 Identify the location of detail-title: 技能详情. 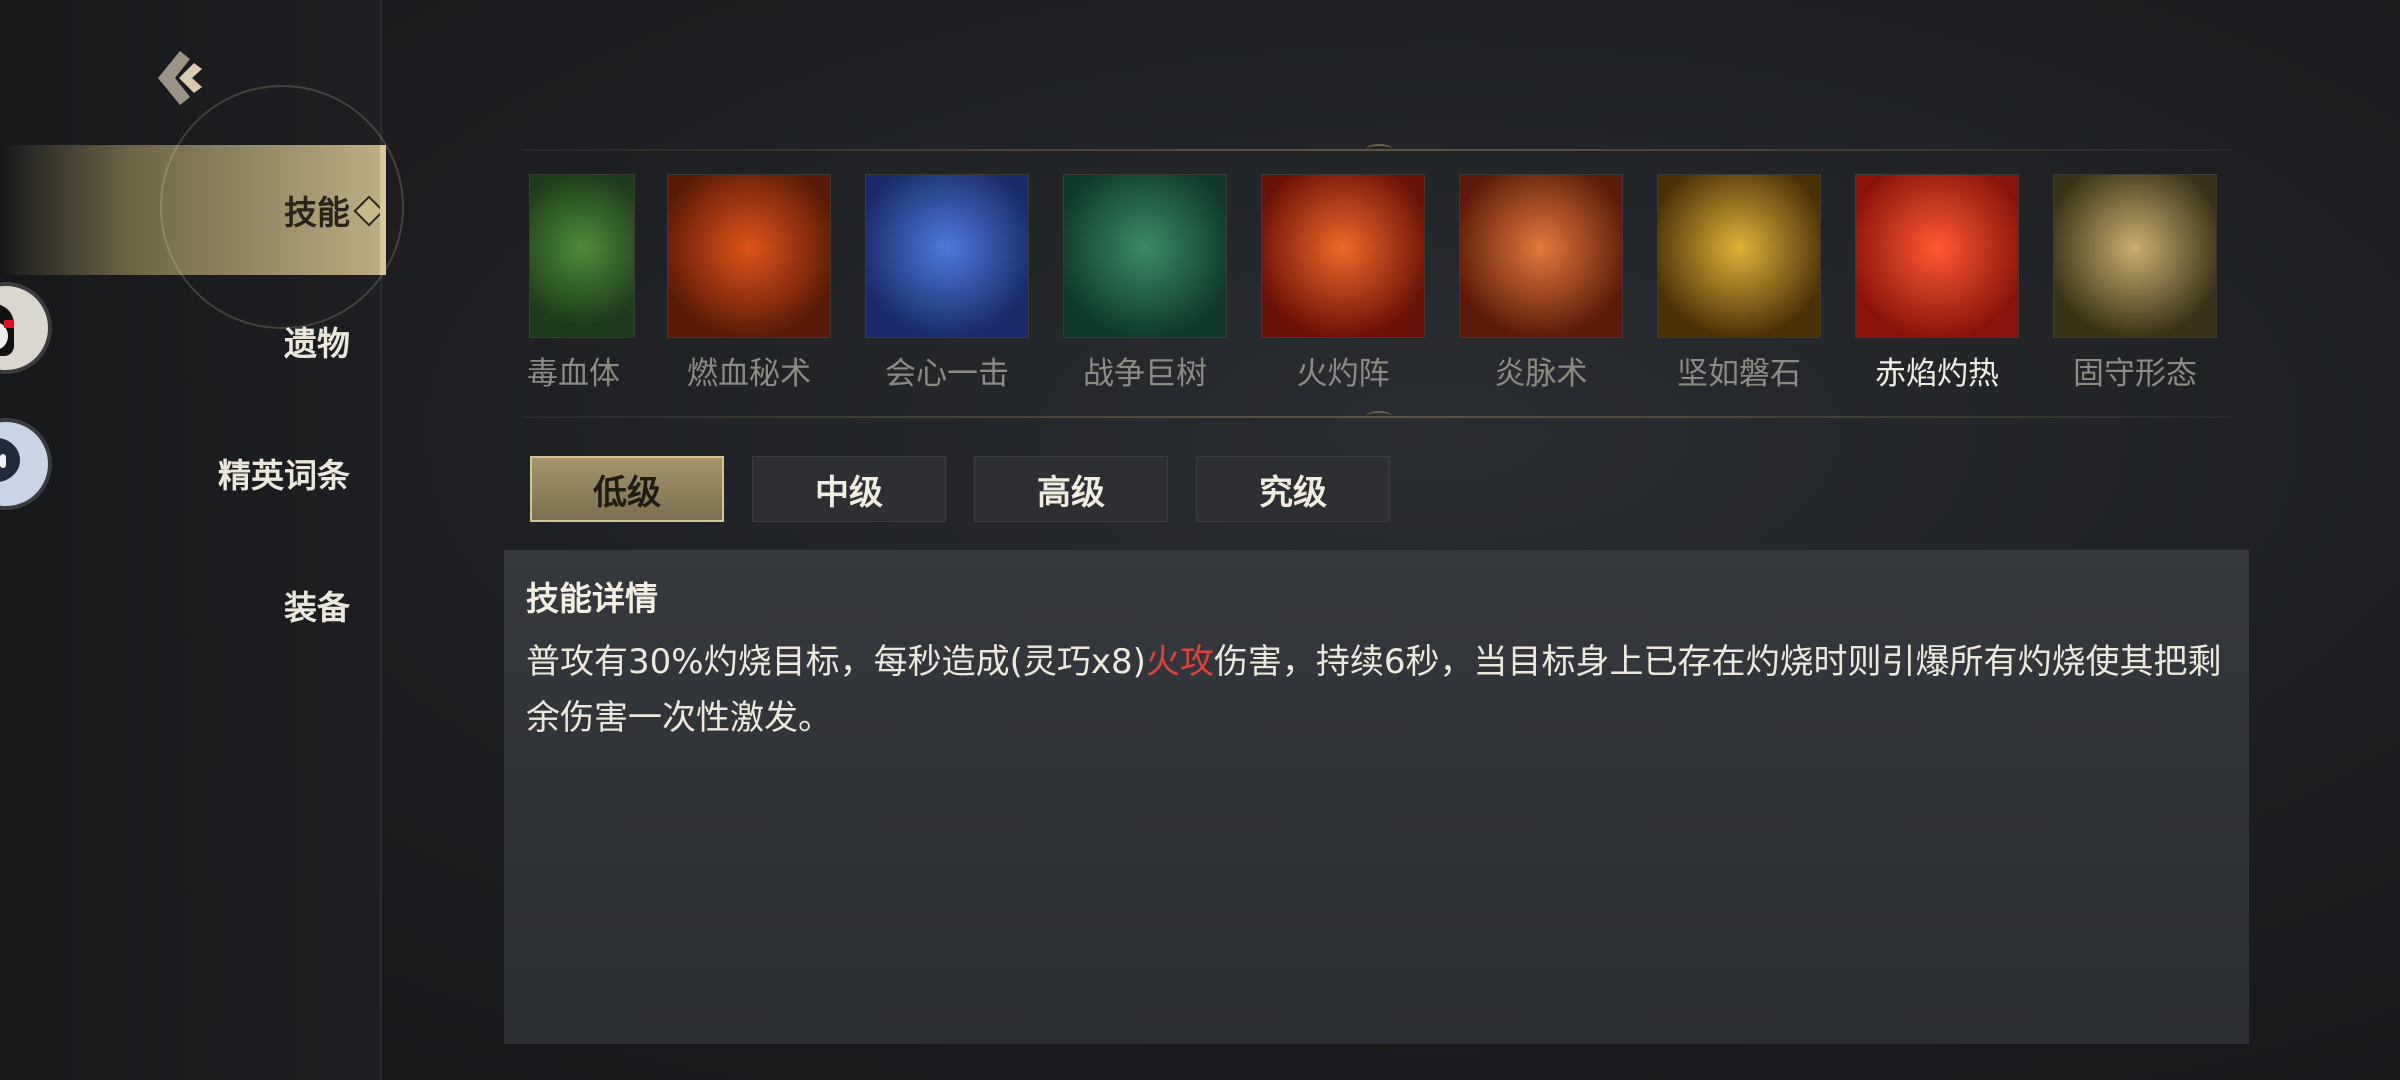
(592, 598).